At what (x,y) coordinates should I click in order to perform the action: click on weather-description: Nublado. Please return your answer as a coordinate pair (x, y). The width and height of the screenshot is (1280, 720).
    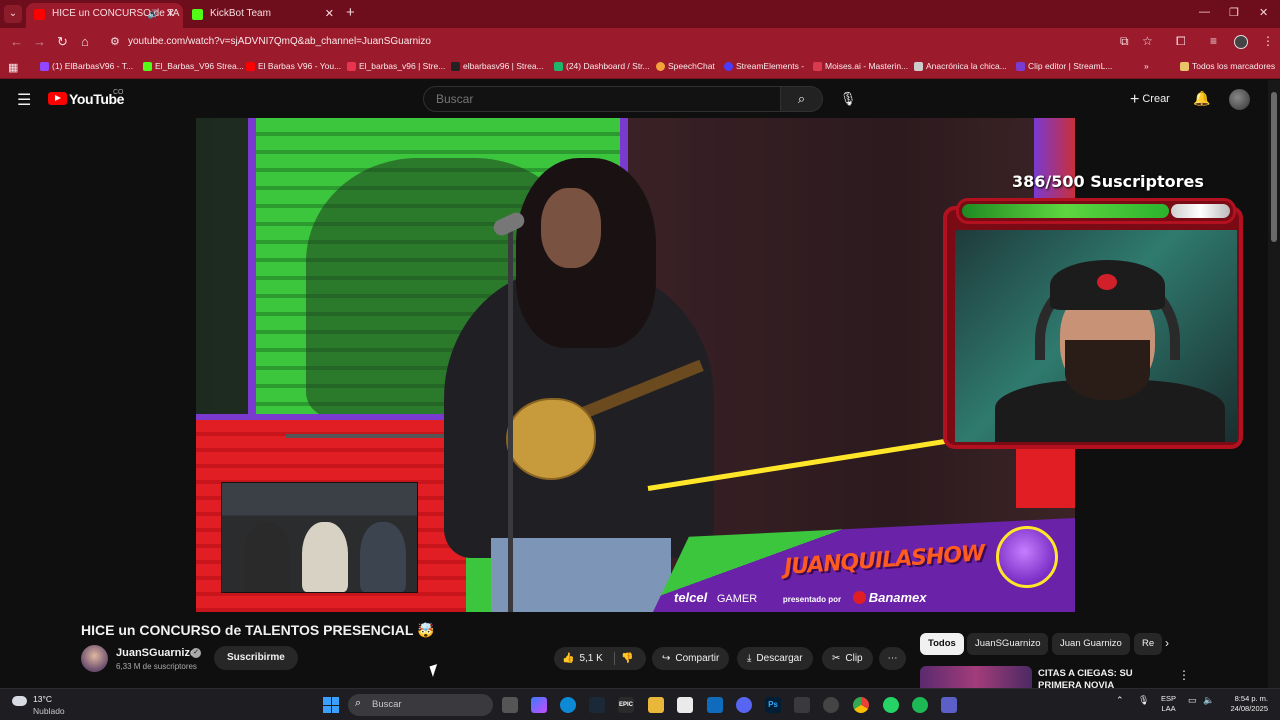
    Looking at the image, I should click on (49, 711).